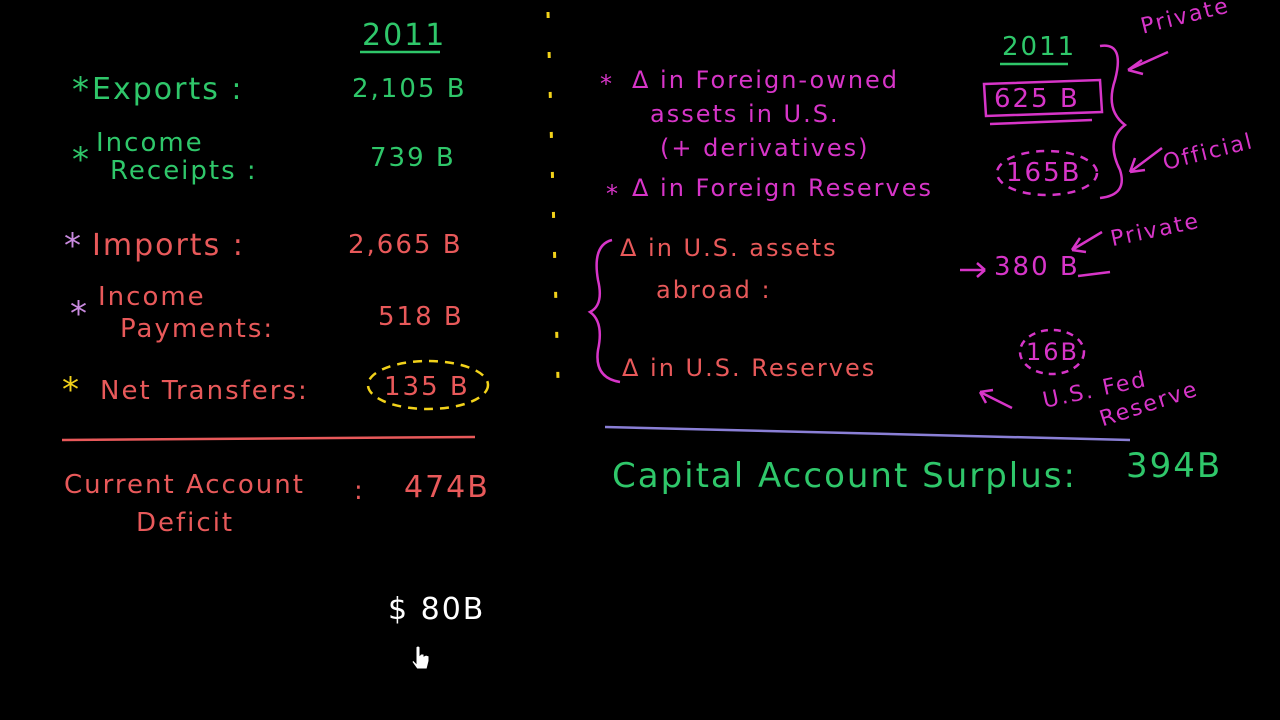 Image resolution: width=1280 pixels, height=720 pixels. I want to click on hand-cursor-icon, so click(420, 657).